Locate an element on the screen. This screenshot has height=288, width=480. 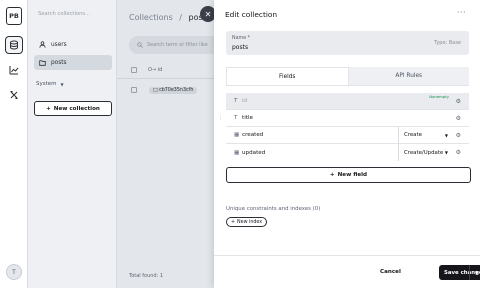
system-section-toggle: System ▼ is located at coordinates (50, 84).